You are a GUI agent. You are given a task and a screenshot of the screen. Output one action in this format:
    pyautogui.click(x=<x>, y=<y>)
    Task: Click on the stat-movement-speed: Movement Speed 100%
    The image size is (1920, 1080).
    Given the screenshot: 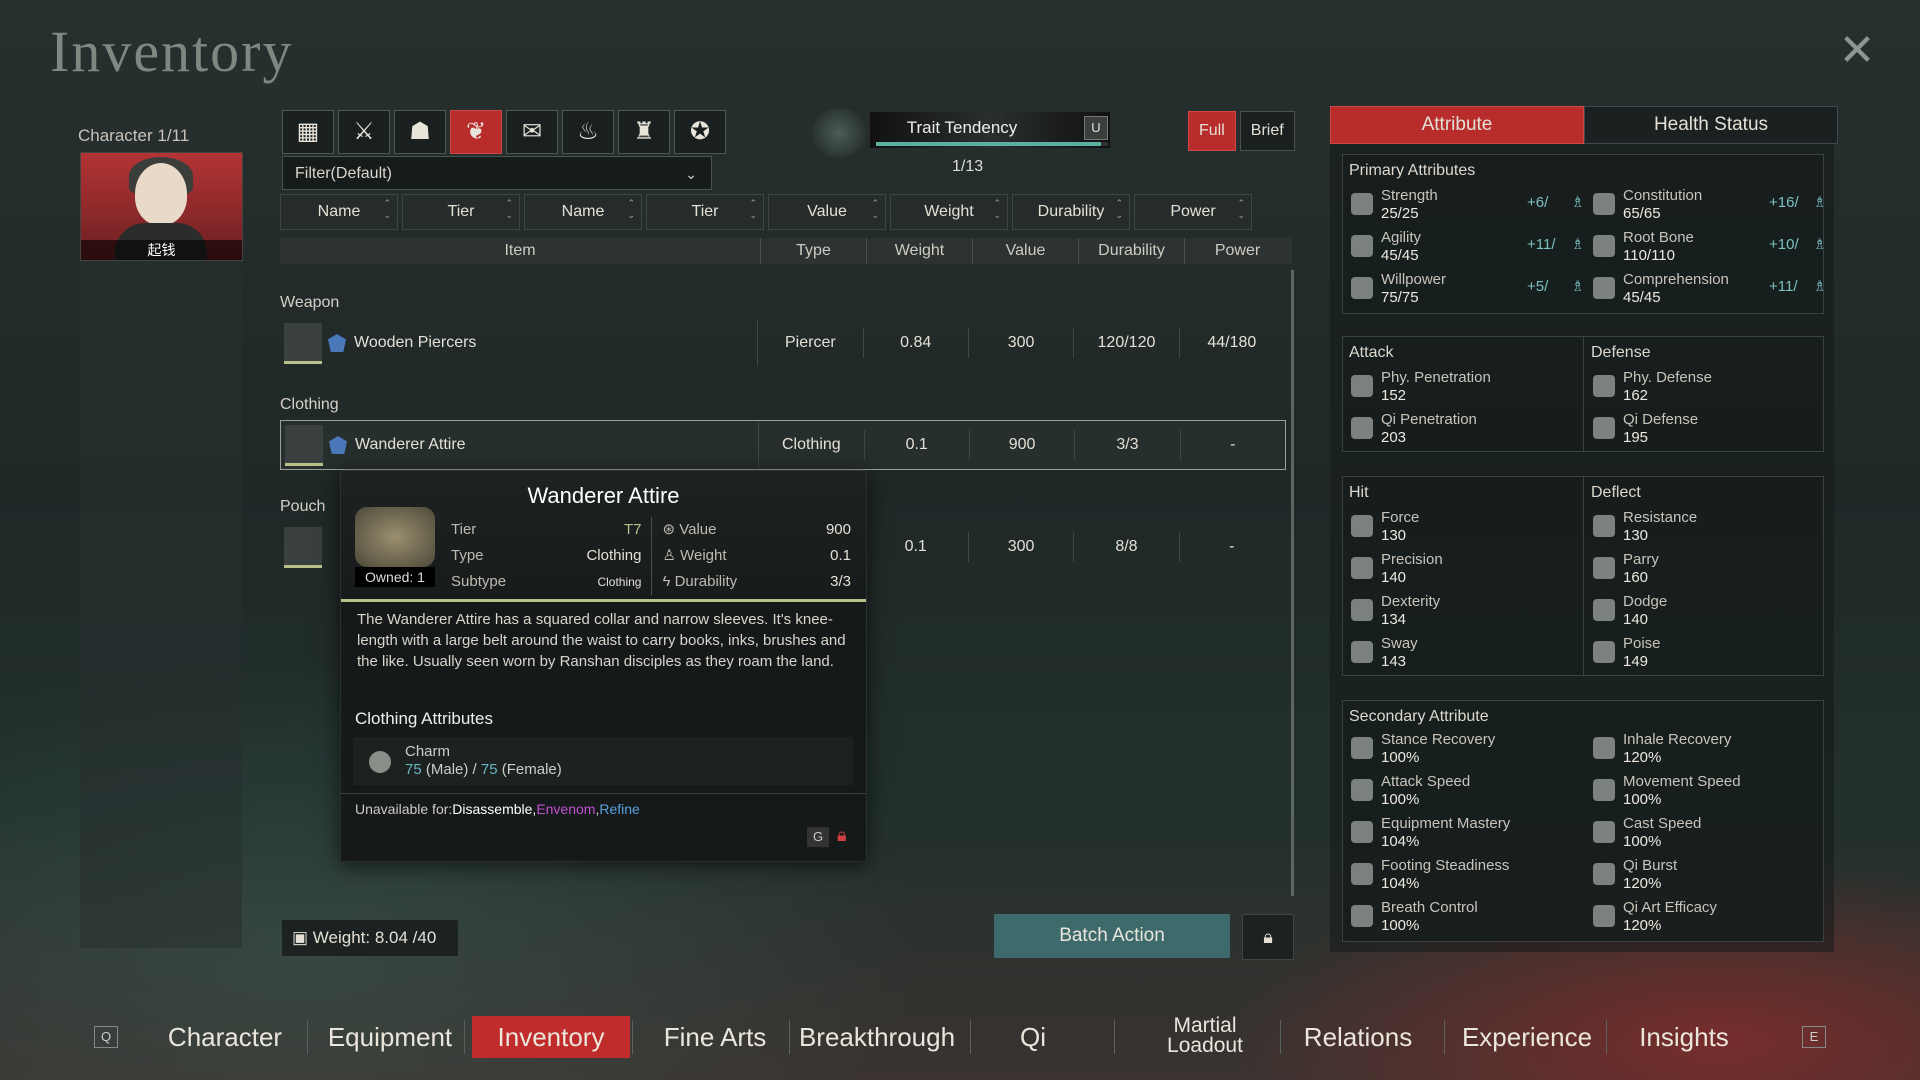 What is the action you would take?
    pyautogui.click(x=1708, y=791)
    